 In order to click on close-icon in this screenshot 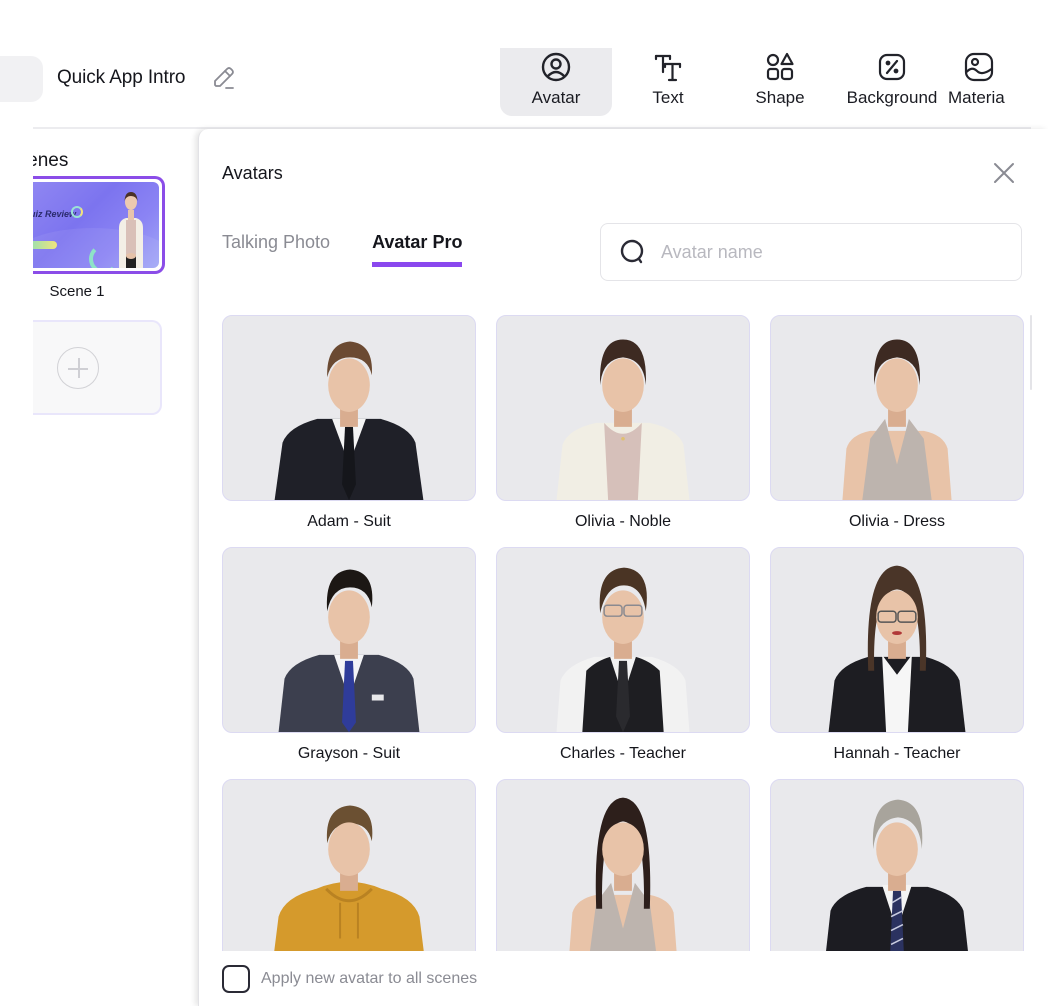, I will do `click(1004, 173)`.